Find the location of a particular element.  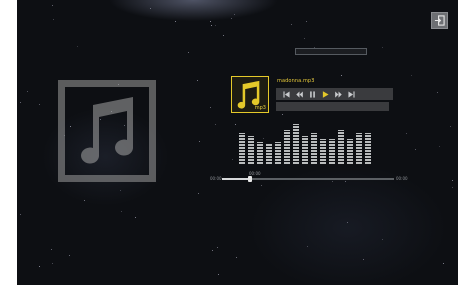

total-time: 00:00 is located at coordinates (402, 178).